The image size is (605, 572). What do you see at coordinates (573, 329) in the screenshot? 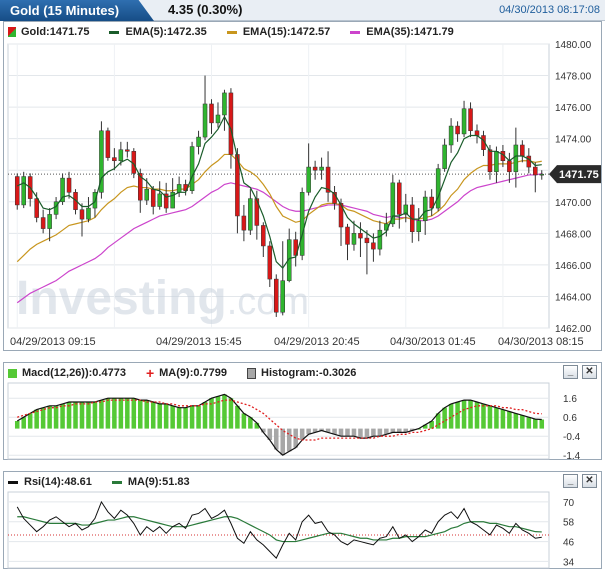
I see `y-tick-label: 1462.00` at bounding box center [573, 329].